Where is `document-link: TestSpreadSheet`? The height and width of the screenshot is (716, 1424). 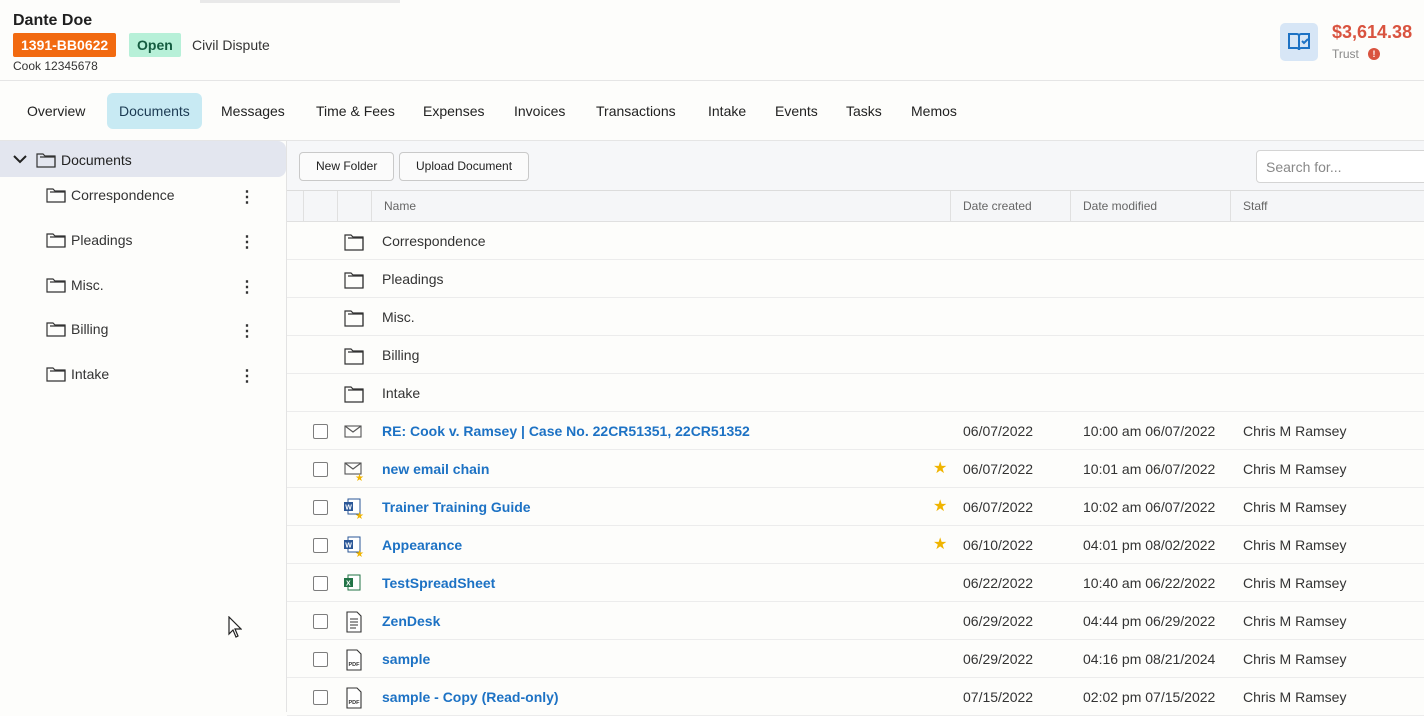 document-link: TestSpreadSheet is located at coordinates (438, 583).